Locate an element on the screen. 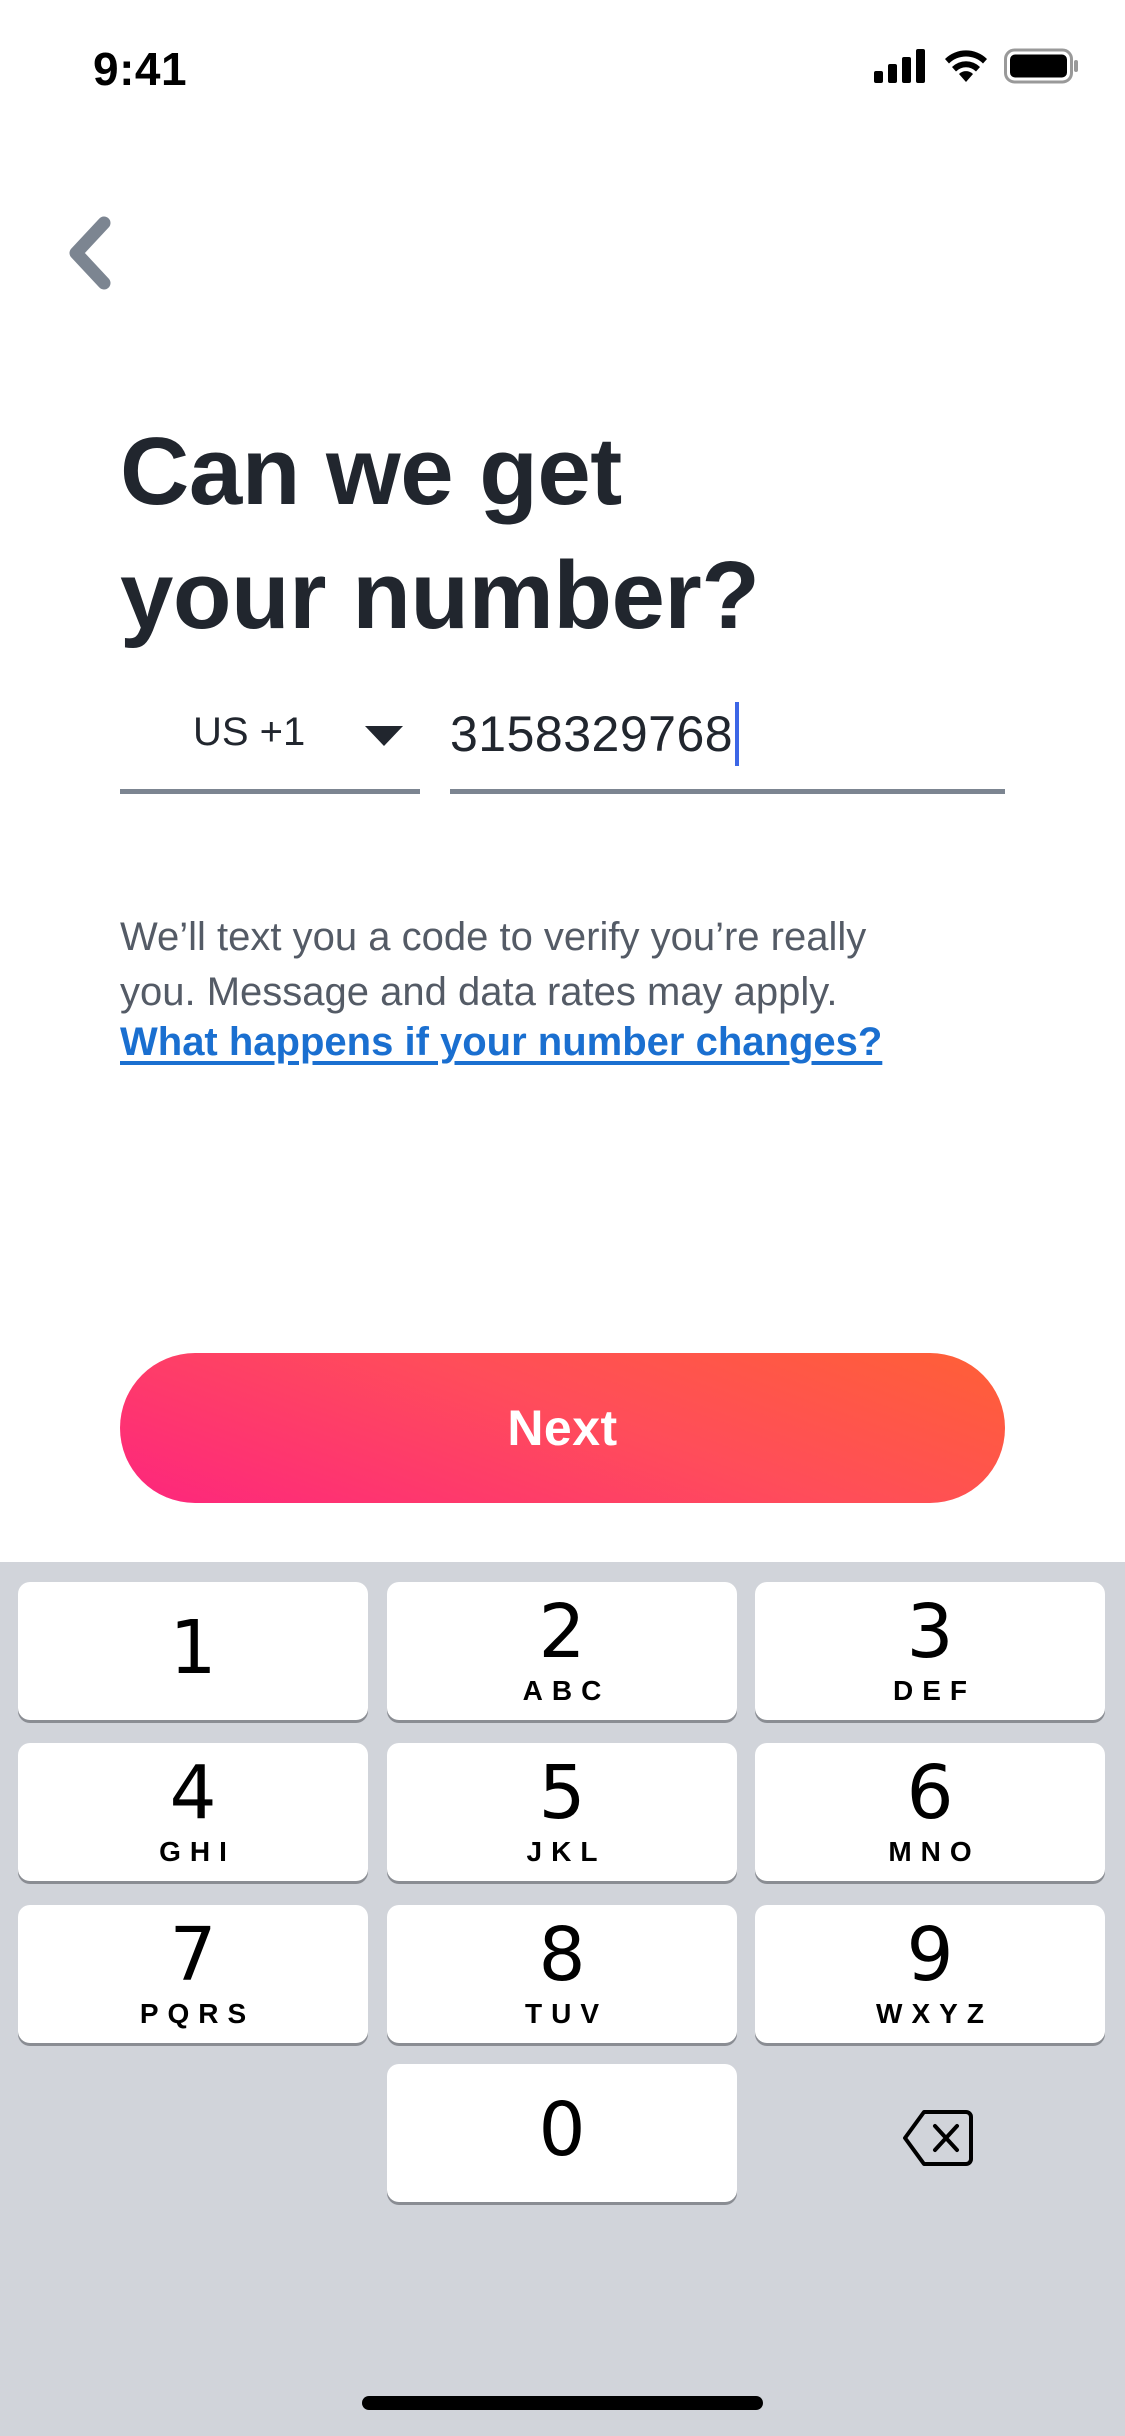  key-digit: 9 is located at coordinates (930, 1955).